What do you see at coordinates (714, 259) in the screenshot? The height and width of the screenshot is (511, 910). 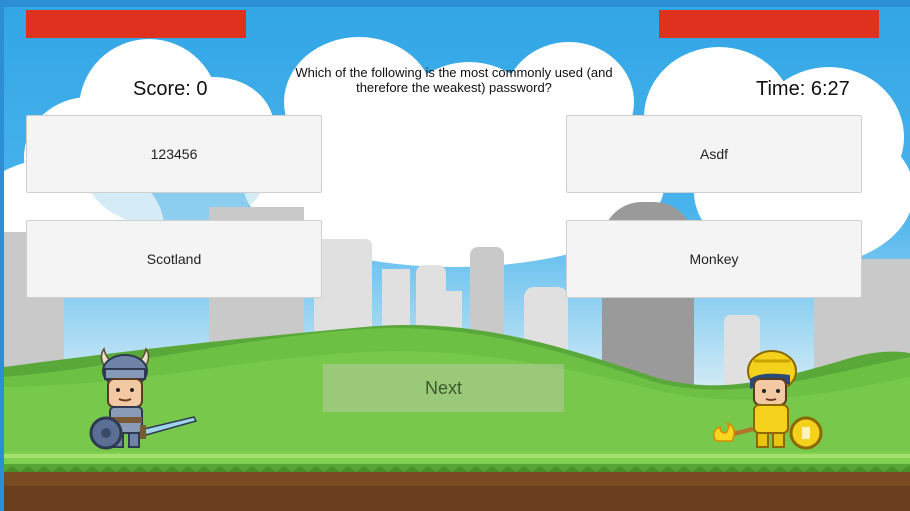 I see `answer-button-4: Monkey` at bounding box center [714, 259].